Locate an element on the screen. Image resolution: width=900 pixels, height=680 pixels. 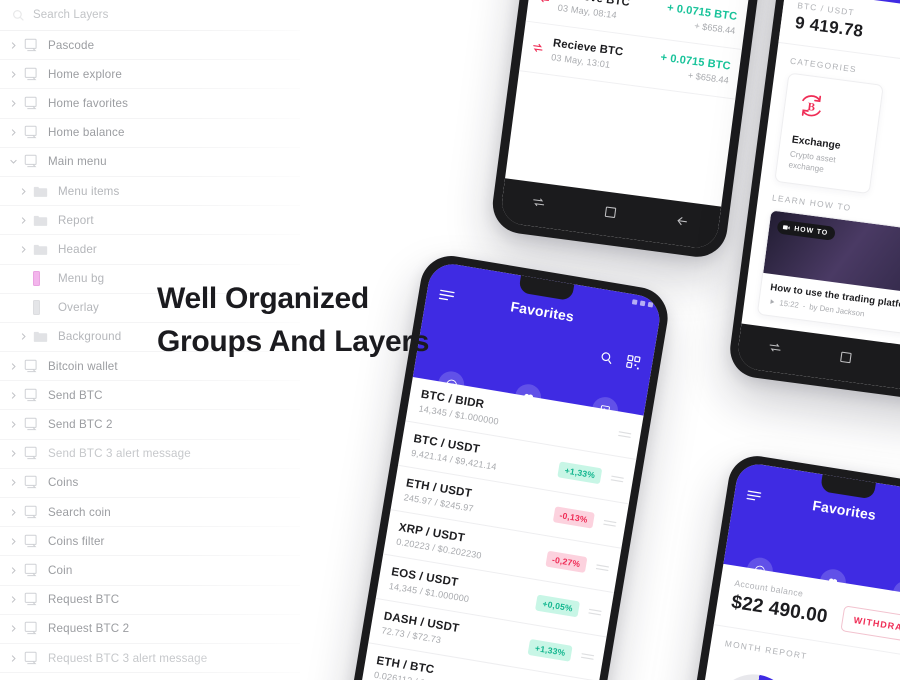
headline-line-2: Groups And Layers is located at coordinates (293, 341).